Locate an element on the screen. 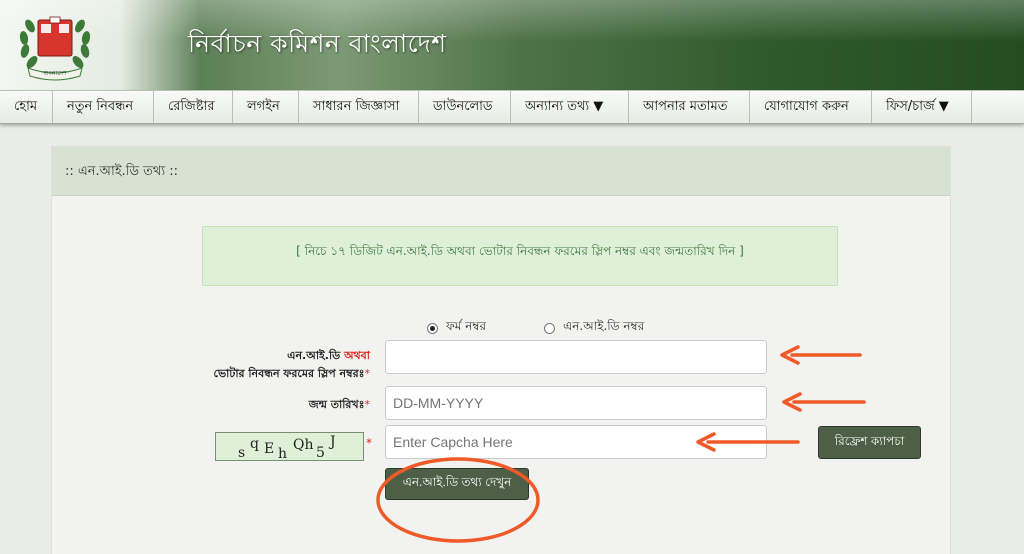  refresh-captcha-button: রিফ্রেশ ক্যাপচা is located at coordinates (869, 442).